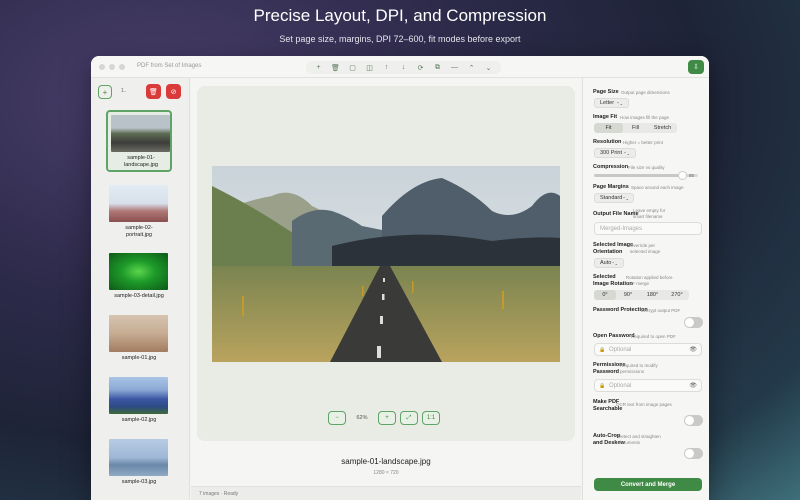 Image resolution: width=800 pixels, height=500 pixels. Describe the element at coordinates (661, 310) in the screenshot. I see `password-protection-hint: Encrypt output PDF` at that location.